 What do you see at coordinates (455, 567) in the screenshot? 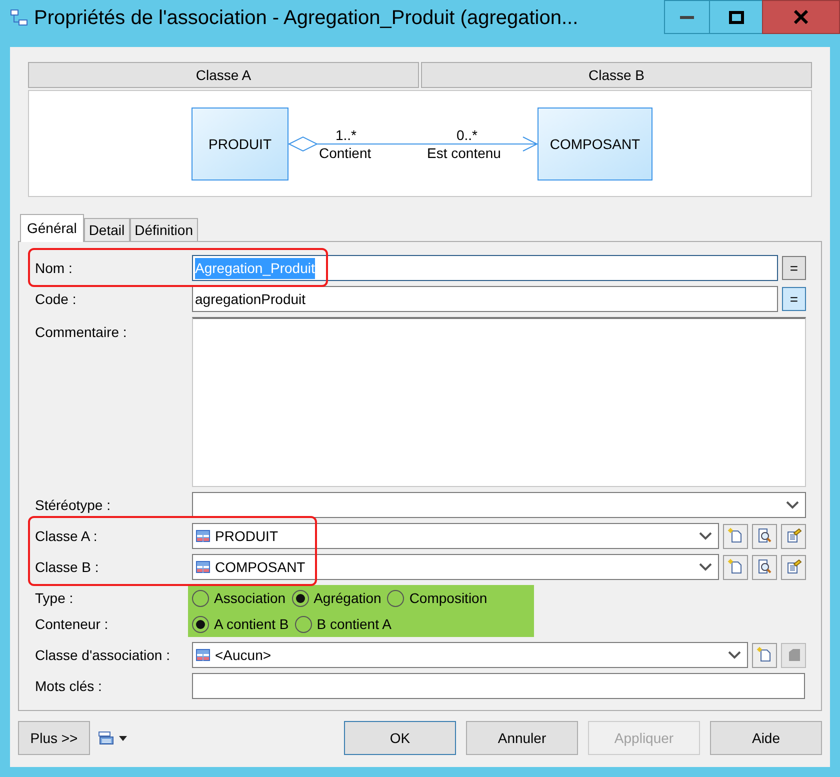
I see `class-dropdown: COMPOSANT` at bounding box center [455, 567].